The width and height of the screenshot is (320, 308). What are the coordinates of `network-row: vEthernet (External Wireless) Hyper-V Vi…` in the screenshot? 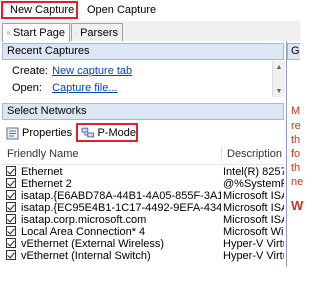 It's located at (143, 244).